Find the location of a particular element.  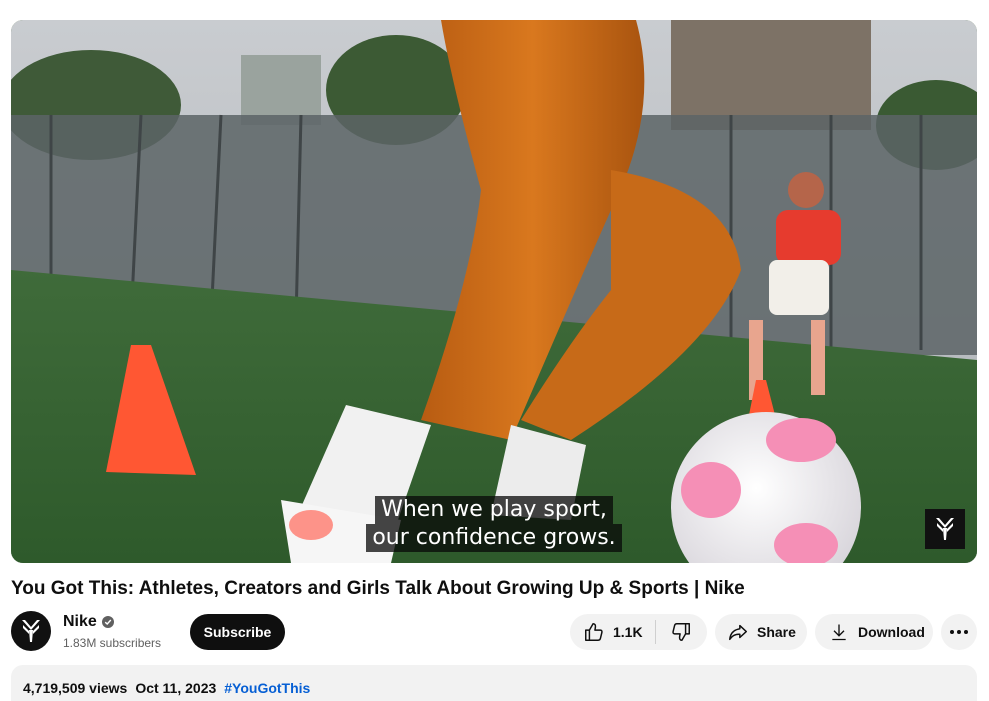

like-button: 1.1K is located at coordinates (612, 632).